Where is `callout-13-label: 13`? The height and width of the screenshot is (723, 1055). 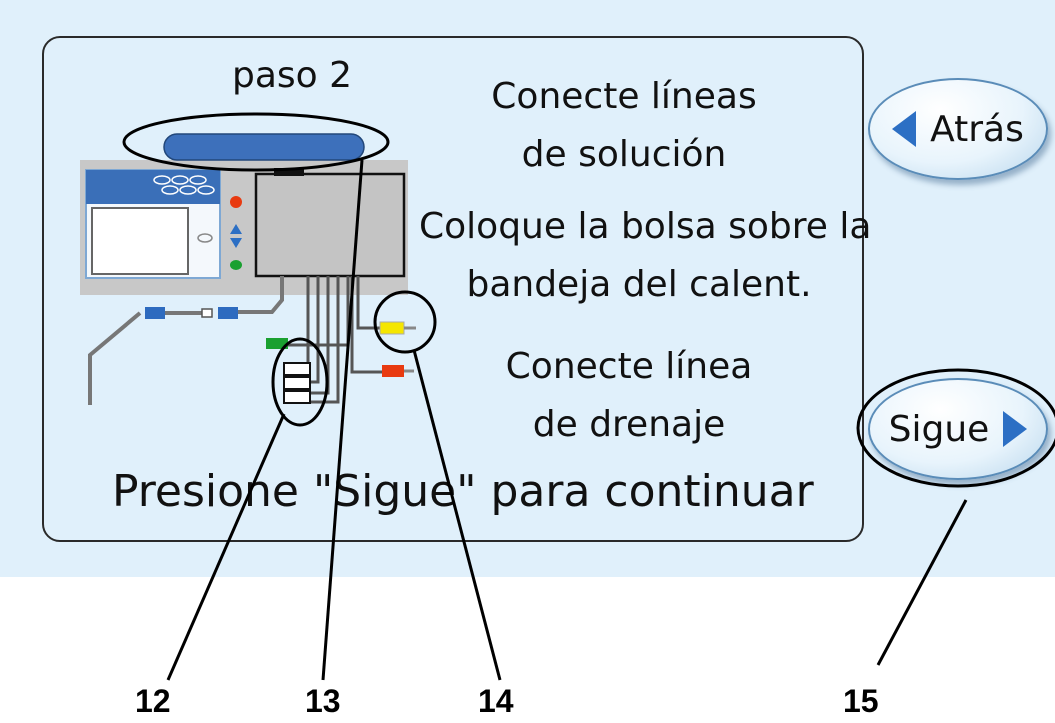
callout-13-label: 13 is located at coordinates (323, 701).